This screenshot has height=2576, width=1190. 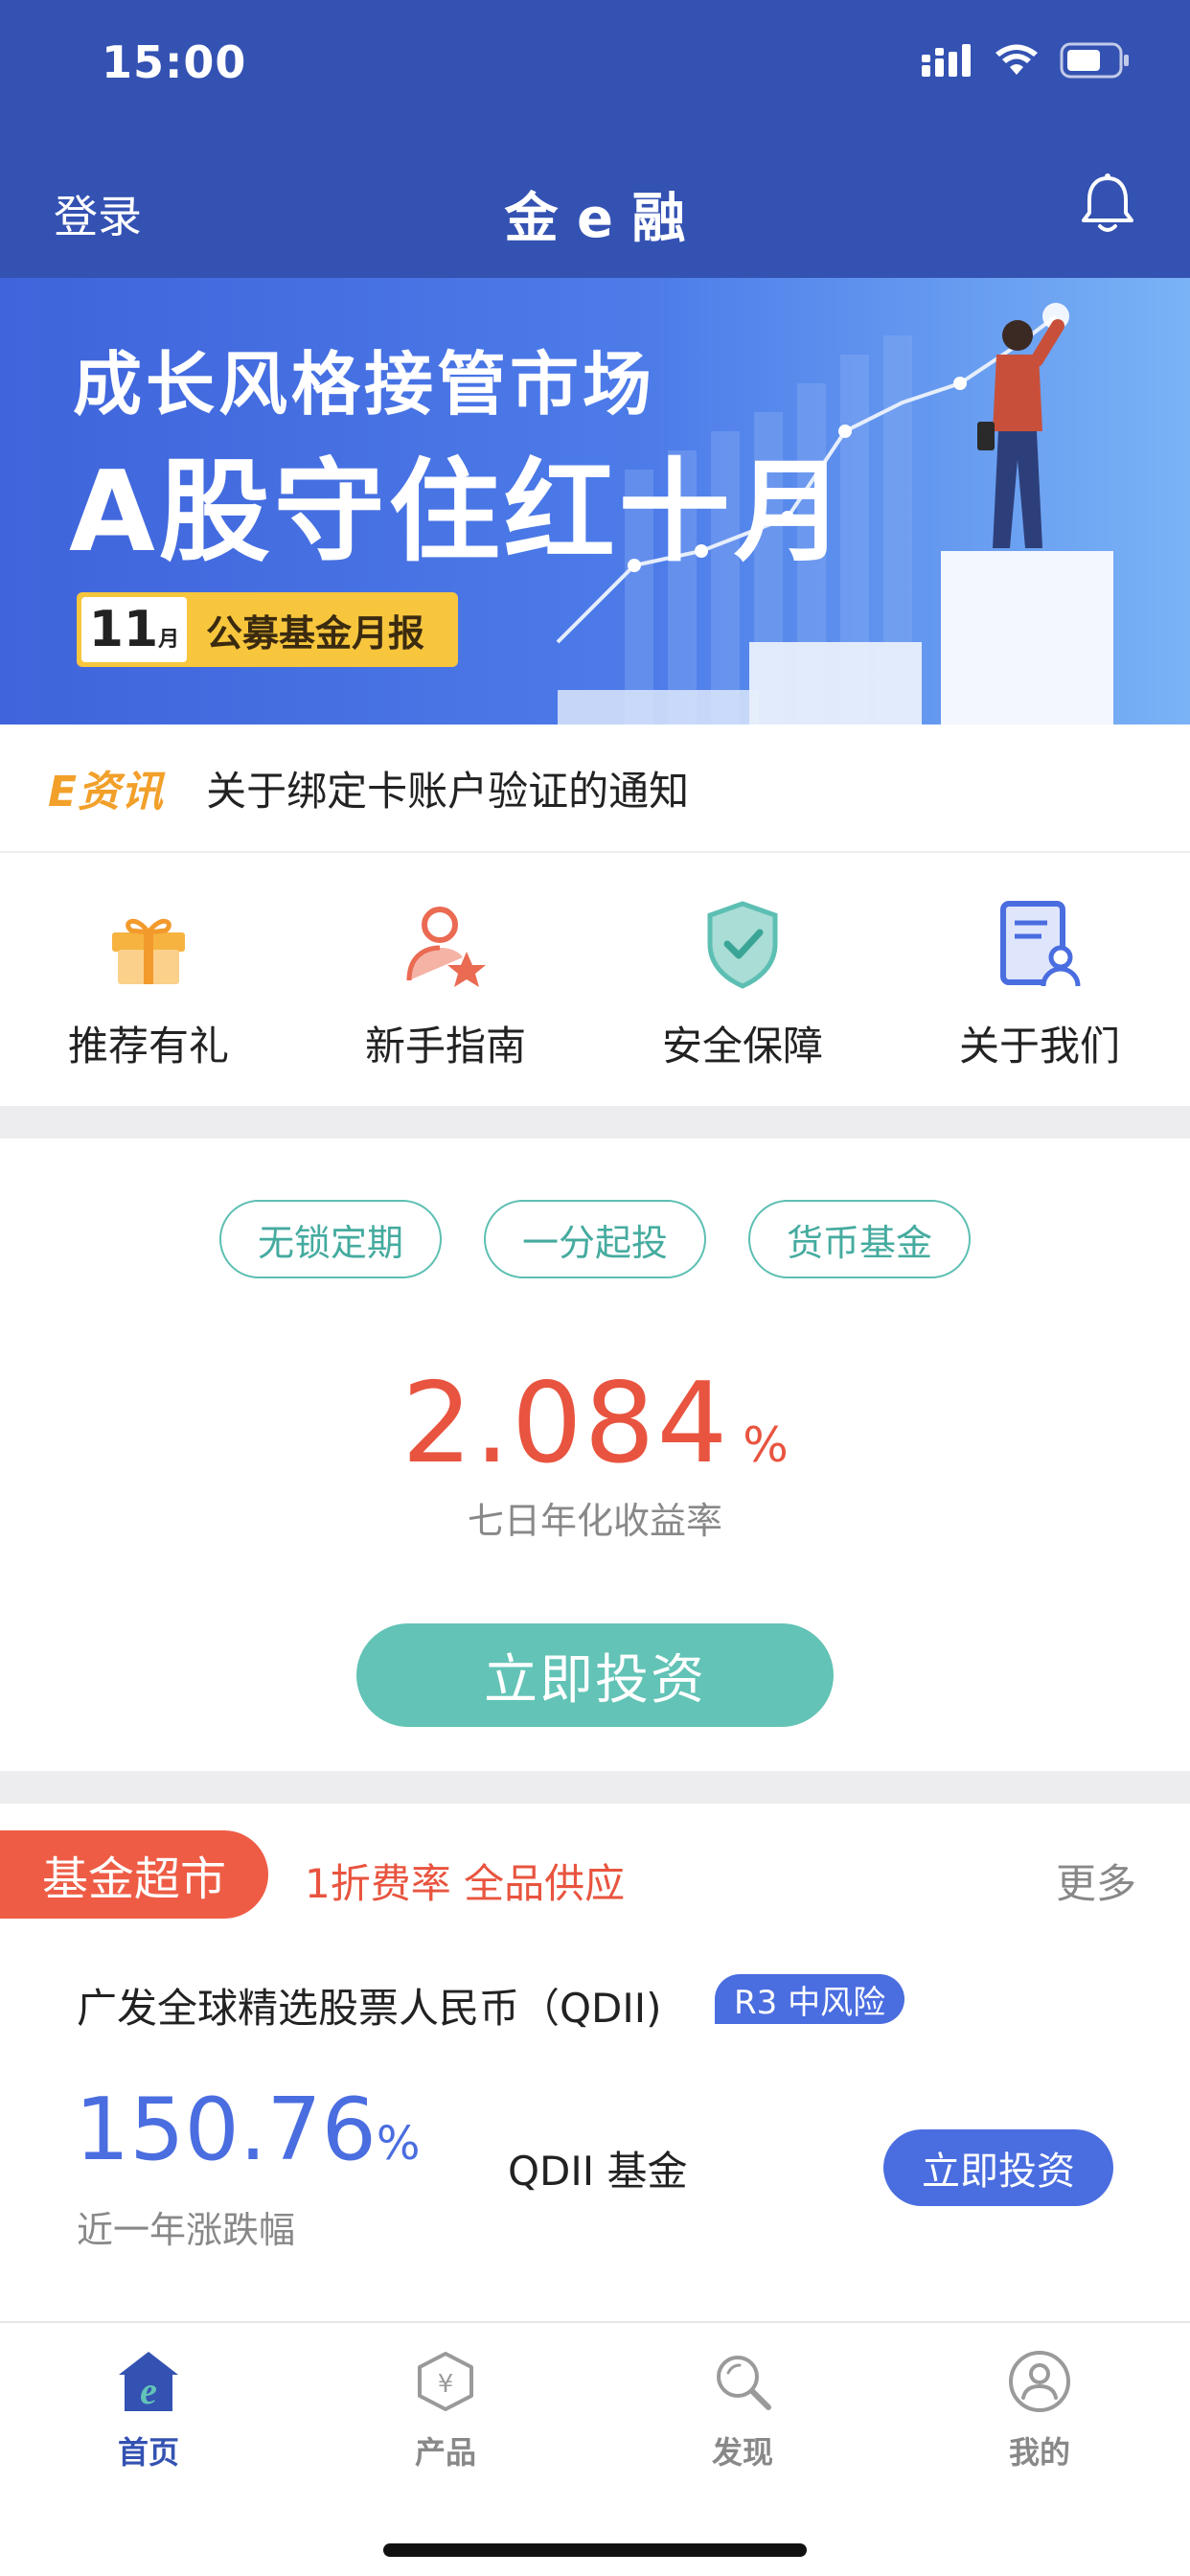 I want to click on tab-mine: 我的, so click(x=1039, y=2404).